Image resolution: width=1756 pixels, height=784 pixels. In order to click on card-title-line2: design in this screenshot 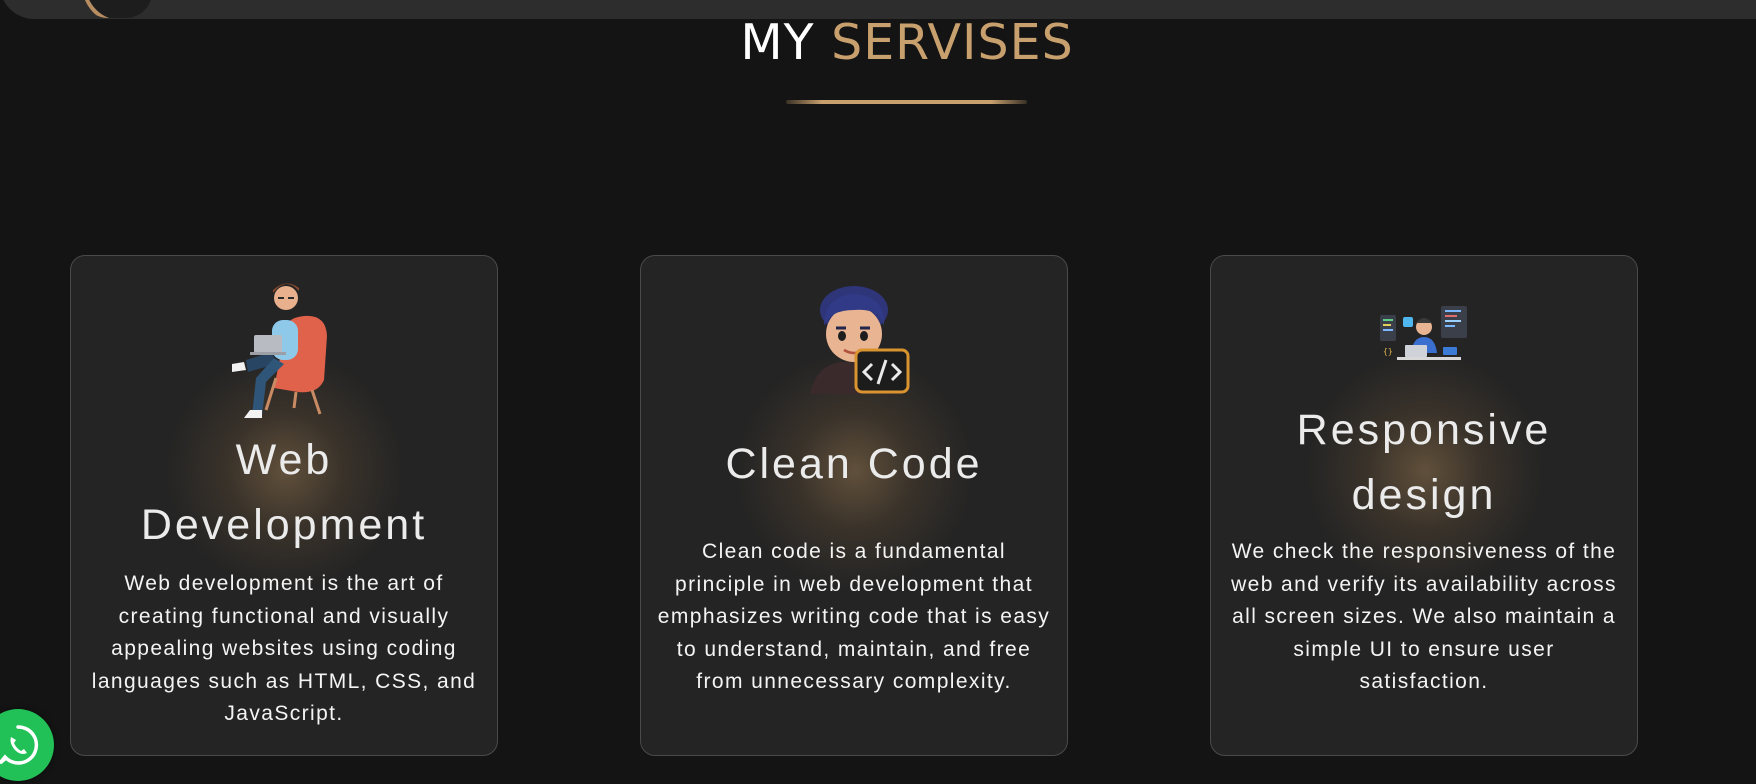, I will do `click(1424, 495)`.